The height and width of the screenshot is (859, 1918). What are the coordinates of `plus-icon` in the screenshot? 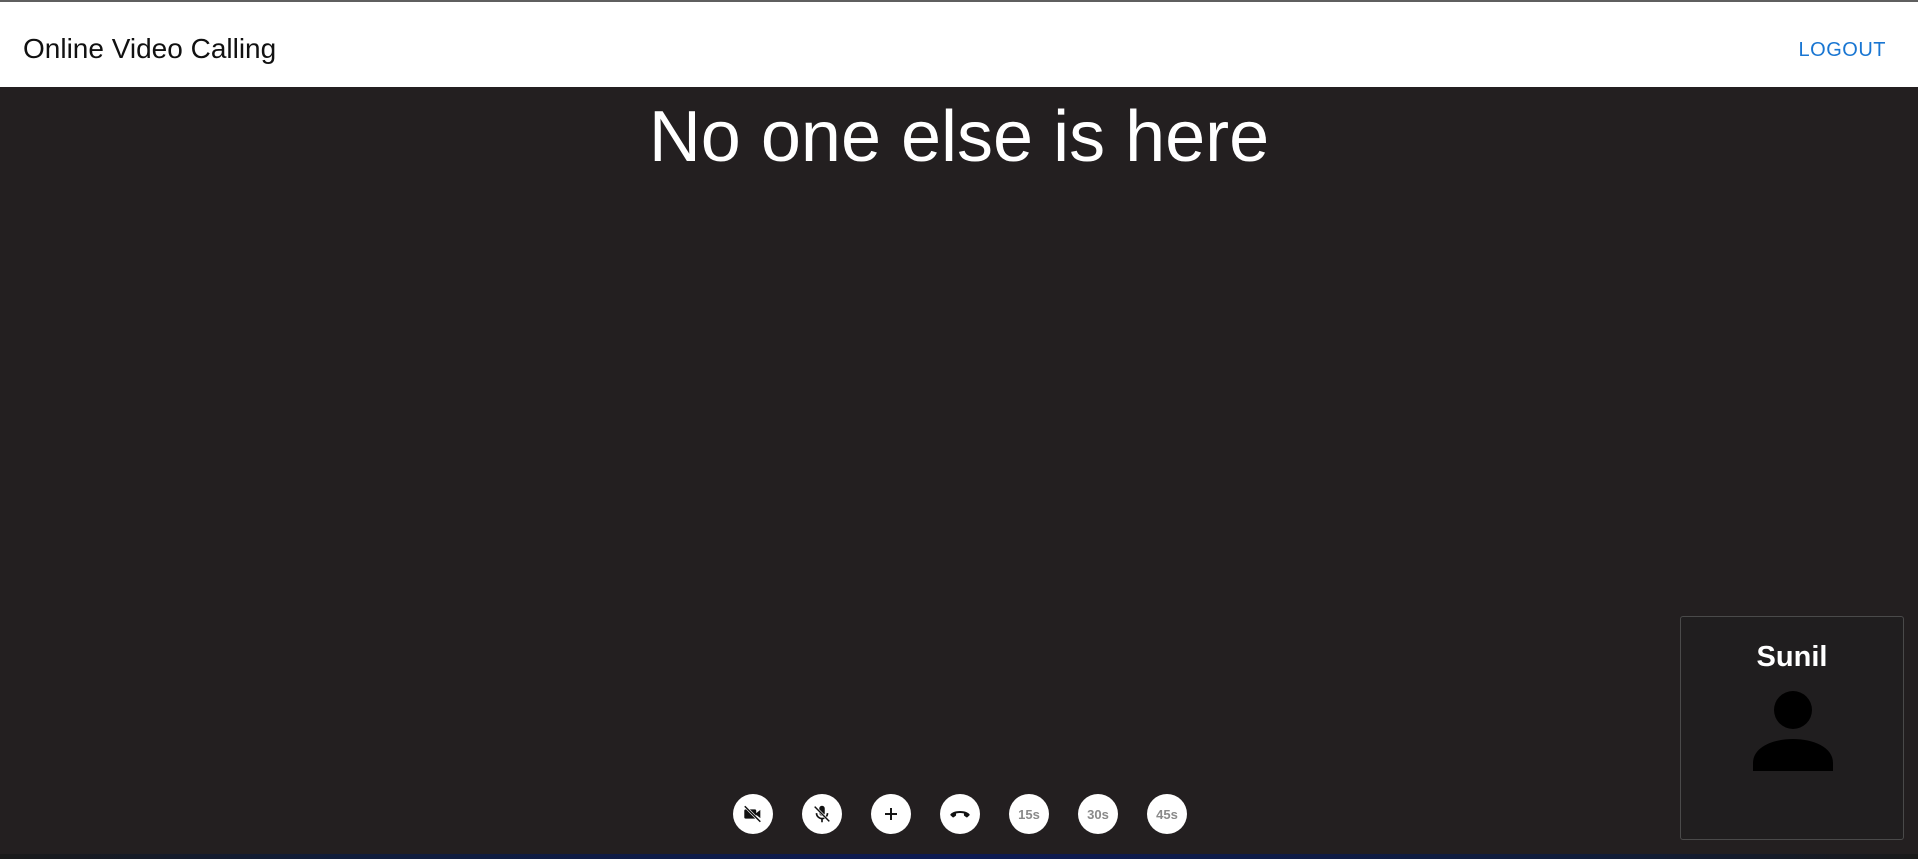 It's located at (891, 814).